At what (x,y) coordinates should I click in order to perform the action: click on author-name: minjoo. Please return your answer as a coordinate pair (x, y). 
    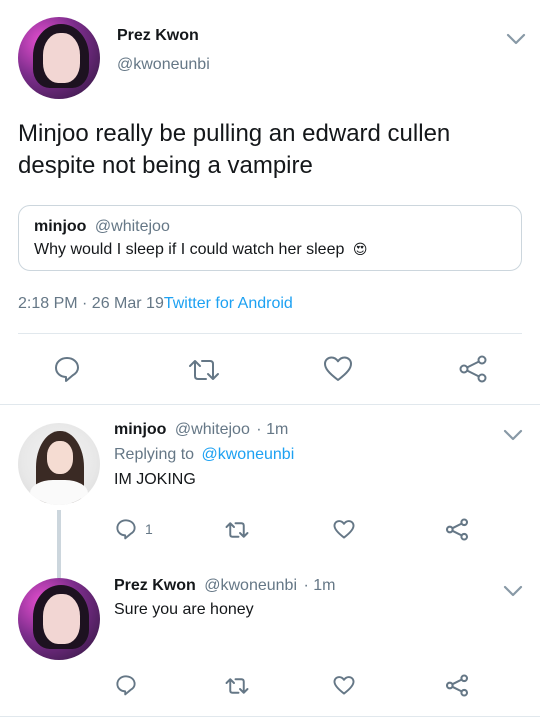
    Looking at the image, I should click on (140, 429).